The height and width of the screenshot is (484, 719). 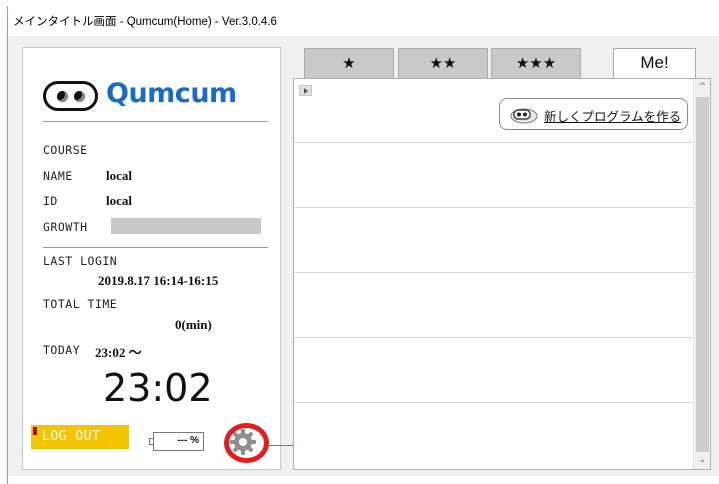 I want to click on play-button, so click(x=305, y=90).